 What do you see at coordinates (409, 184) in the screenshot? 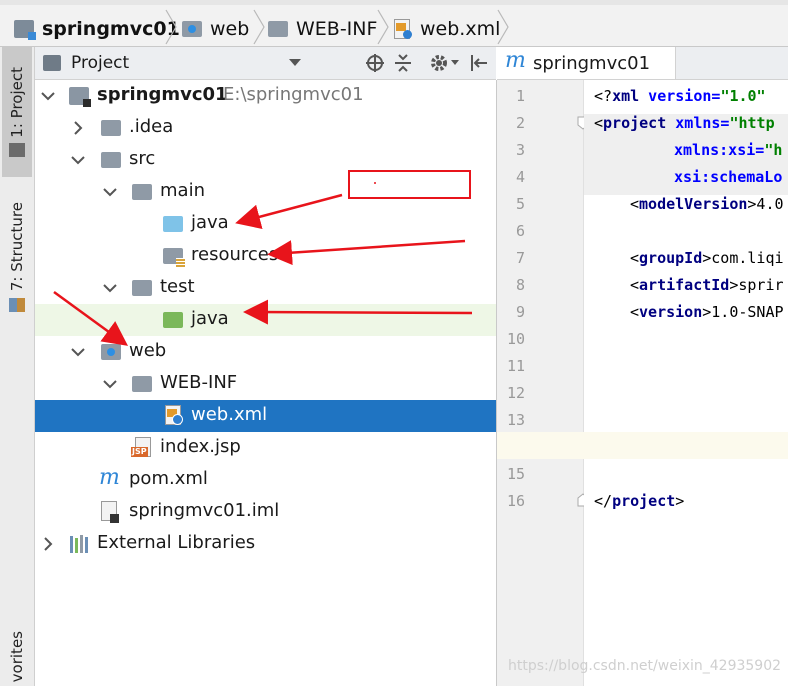
I see `annotation-box` at bounding box center [409, 184].